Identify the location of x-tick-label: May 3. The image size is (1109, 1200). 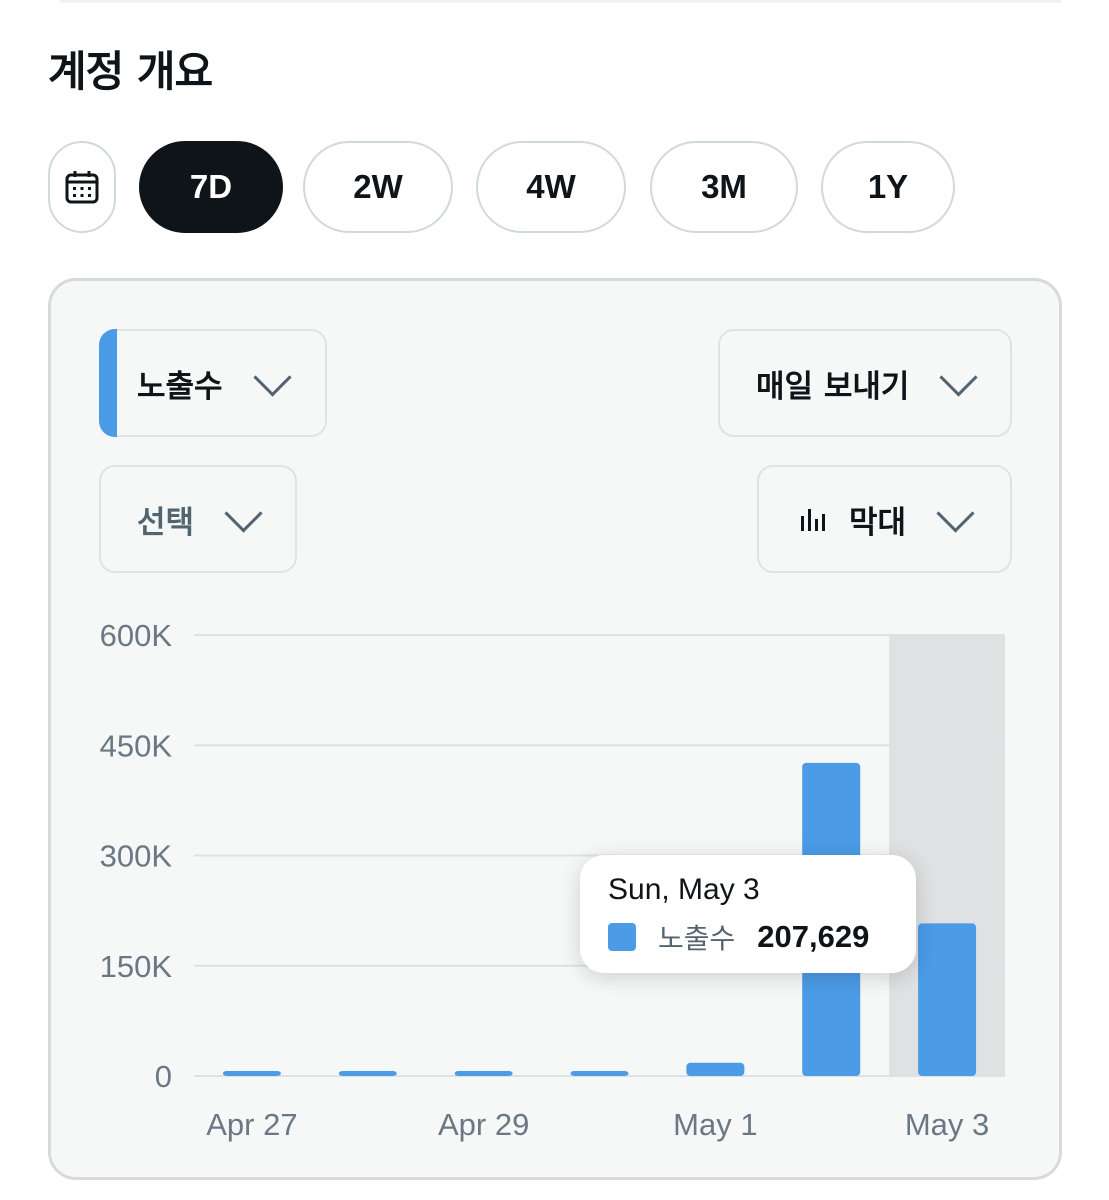
(947, 1124).